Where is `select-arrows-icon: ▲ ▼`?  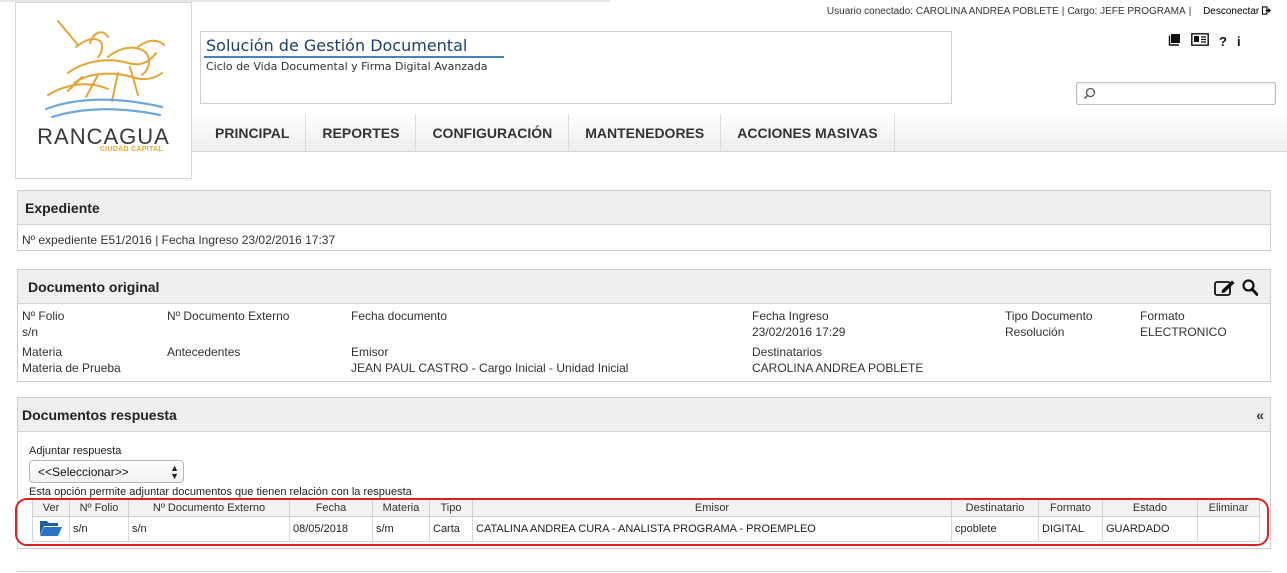
select-arrows-icon: ▲ ▼ is located at coordinates (174, 472).